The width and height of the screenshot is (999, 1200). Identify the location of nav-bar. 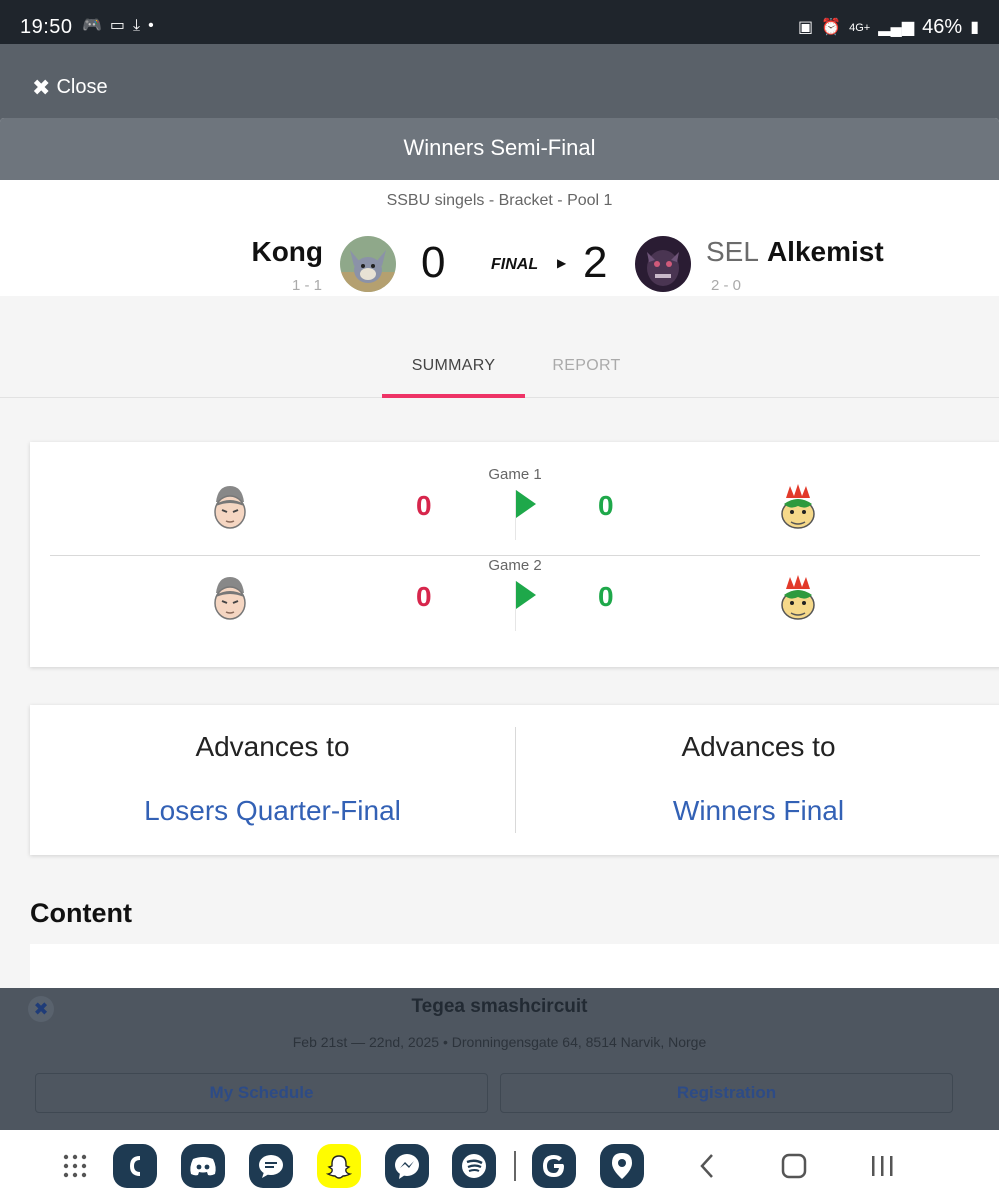
(499, 1165).